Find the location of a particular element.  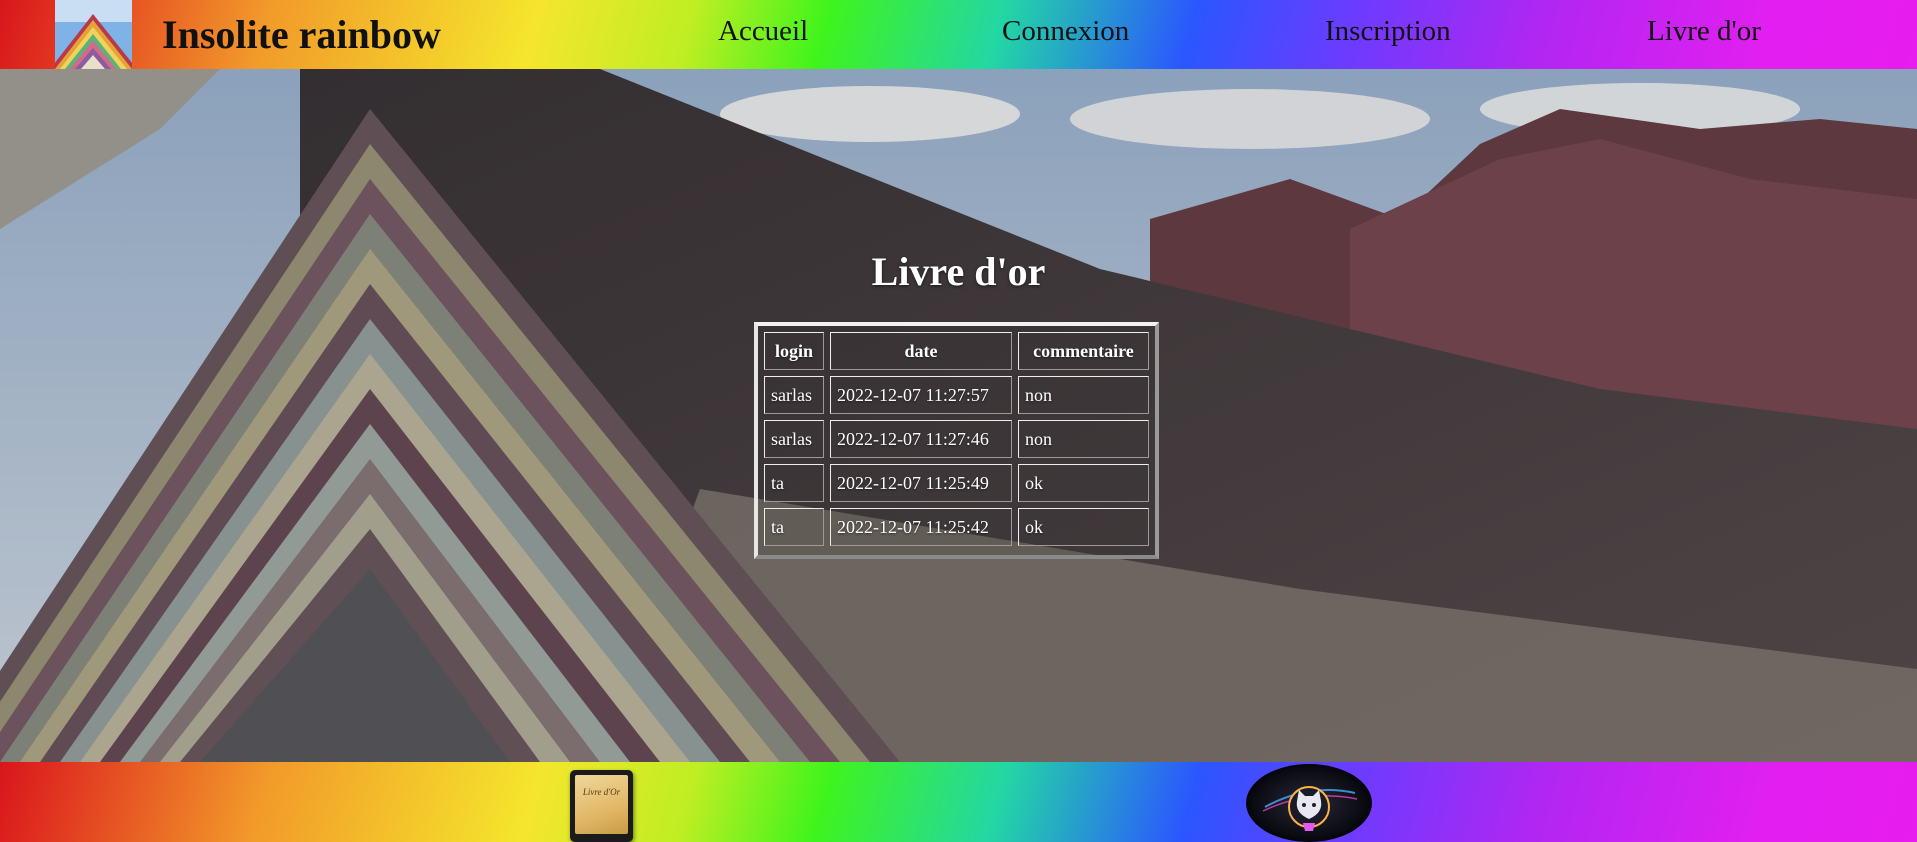

table-row: ta 2022-12-07 11:25:49 ok is located at coordinates (956, 483).